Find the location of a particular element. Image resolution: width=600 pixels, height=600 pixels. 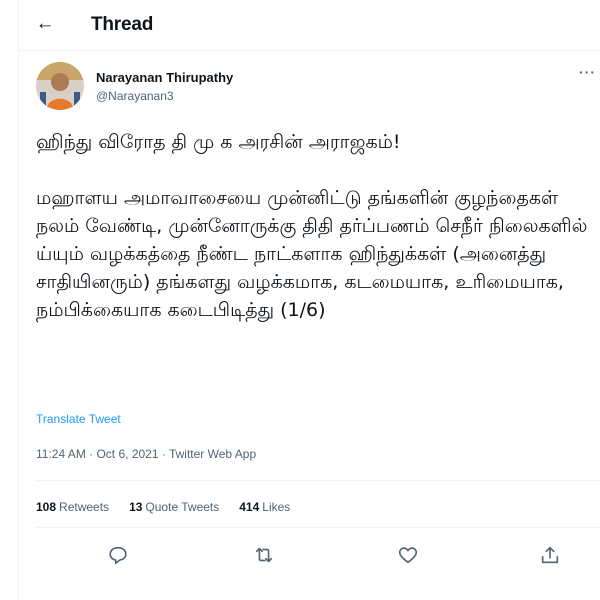

tweet-stats: 108 Retweets 13 Quote Tweets 414 Likes is located at coordinates (163, 507).